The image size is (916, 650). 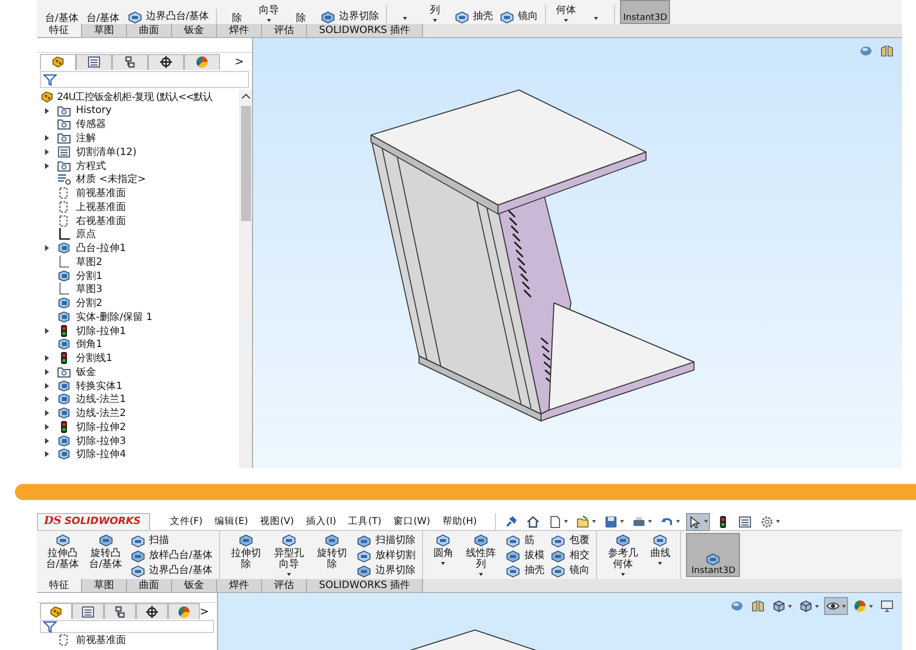 What do you see at coordinates (289, 555) in the screenshot?
I see `toolbar-button: 异型孔向导` at bounding box center [289, 555].